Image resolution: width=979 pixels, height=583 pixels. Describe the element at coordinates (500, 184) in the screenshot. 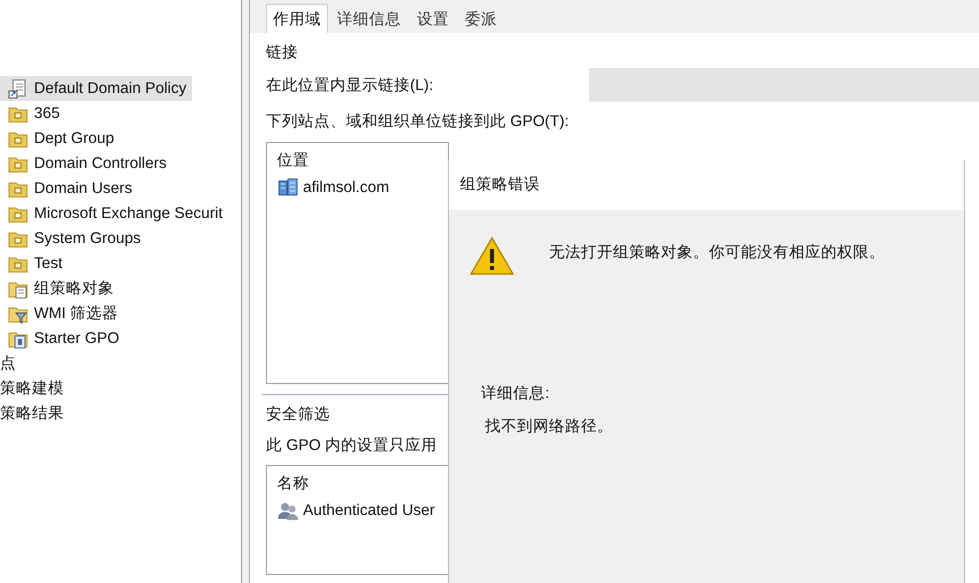

I see `dialog-title: 组策略错误` at that location.